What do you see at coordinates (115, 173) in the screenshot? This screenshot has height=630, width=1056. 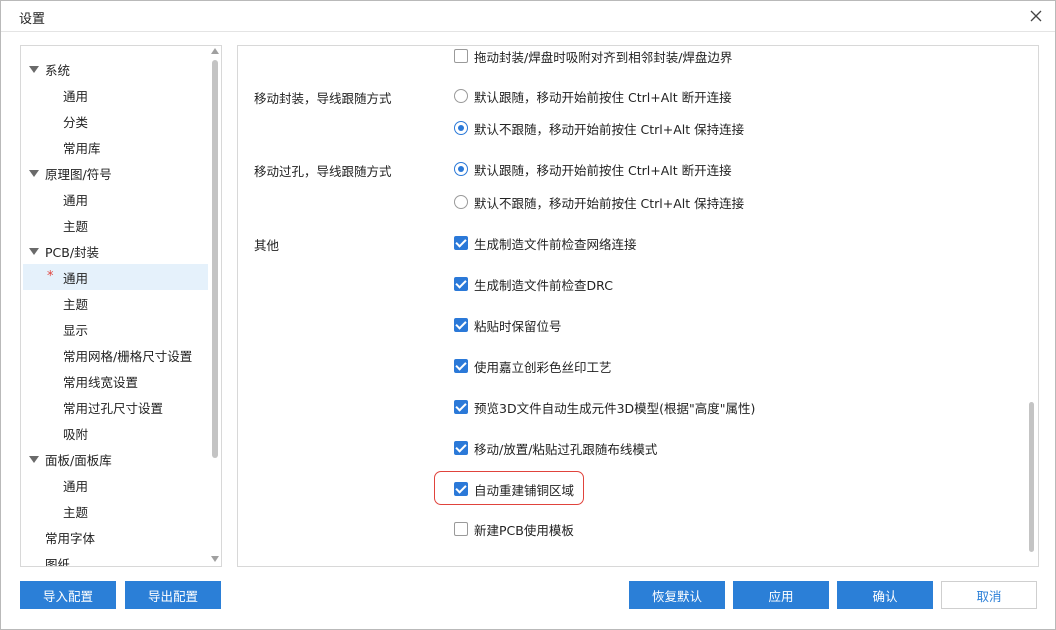 I see `tree-item: 原理图/符号` at bounding box center [115, 173].